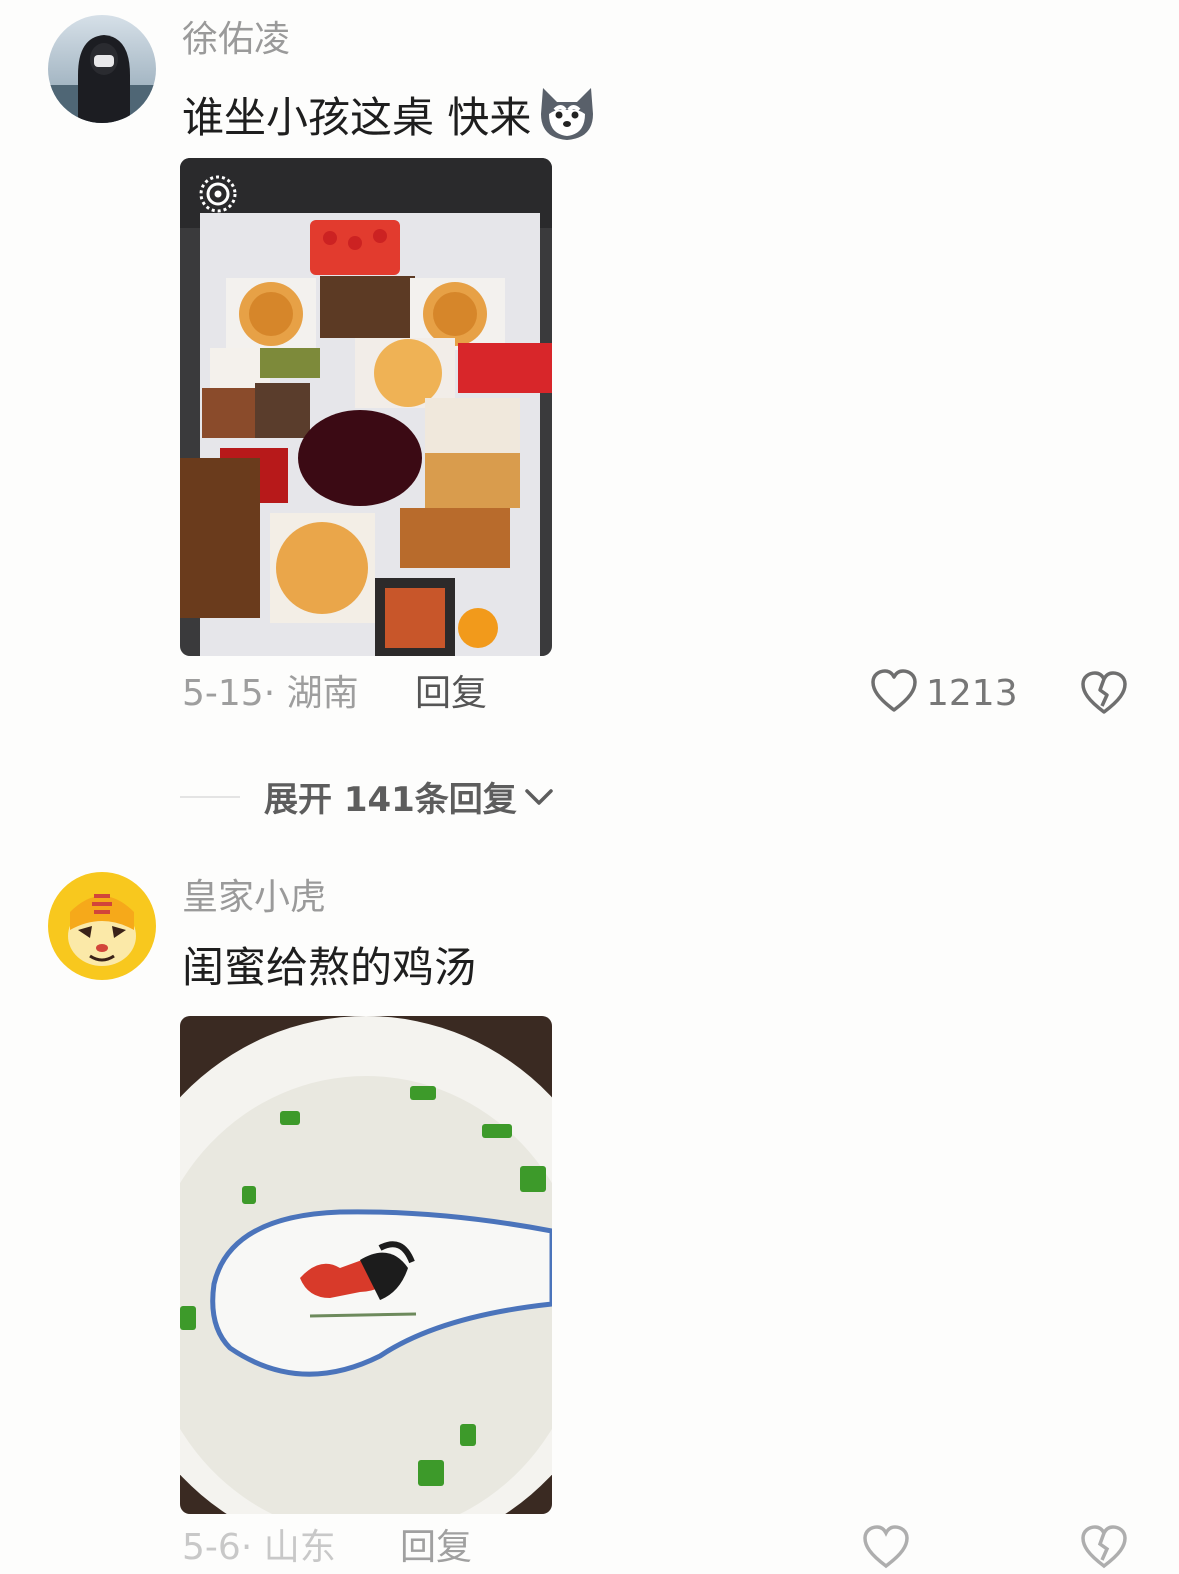 This screenshot has height=1574, width=1179. What do you see at coordinates (210, 796) in the screenshot?
I see `divider-line` at bounding box center [210, 796].